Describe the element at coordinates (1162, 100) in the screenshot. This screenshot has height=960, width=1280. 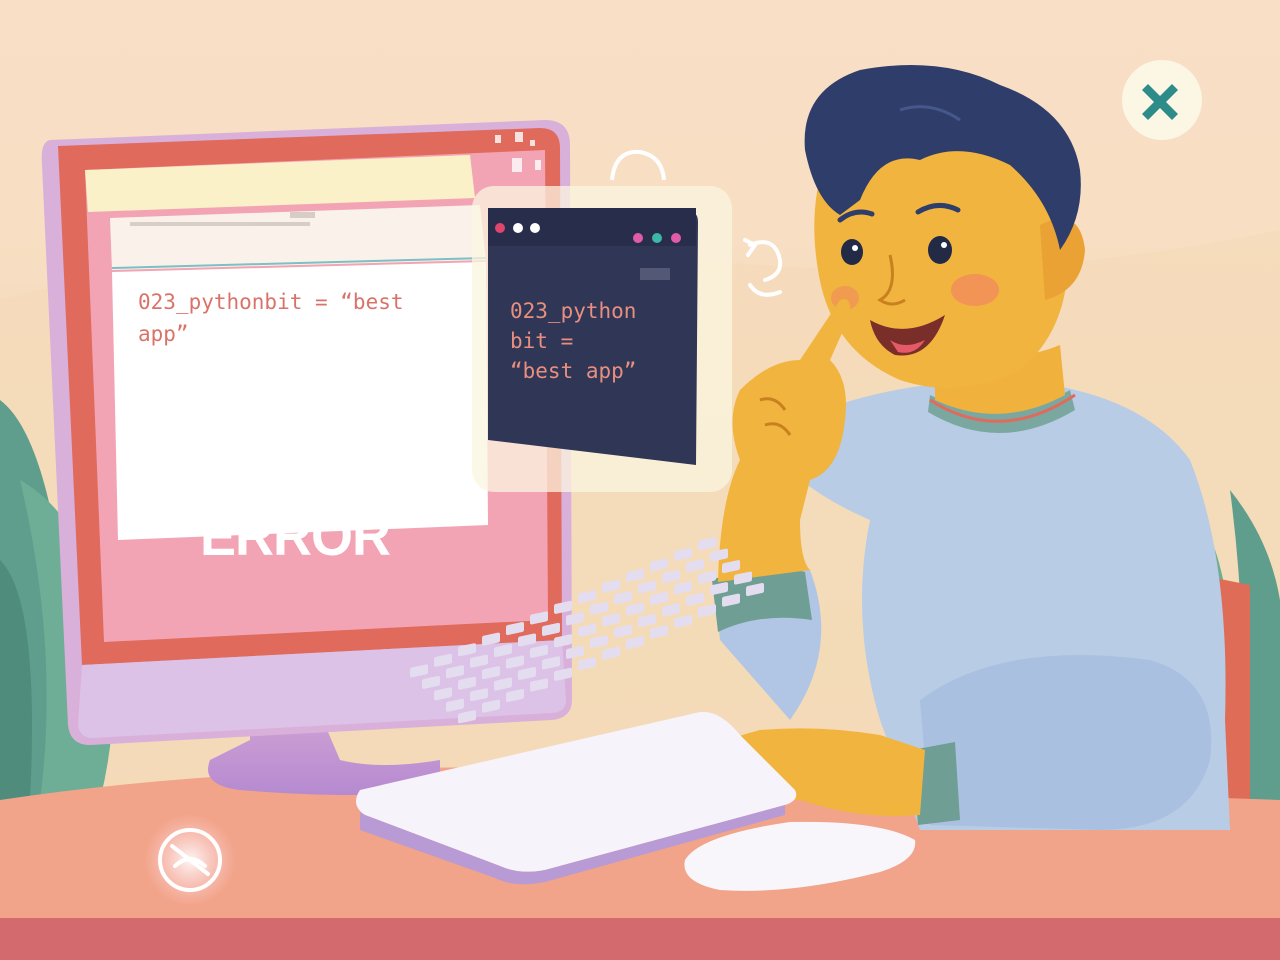
I see `close-x-icon` at that location.